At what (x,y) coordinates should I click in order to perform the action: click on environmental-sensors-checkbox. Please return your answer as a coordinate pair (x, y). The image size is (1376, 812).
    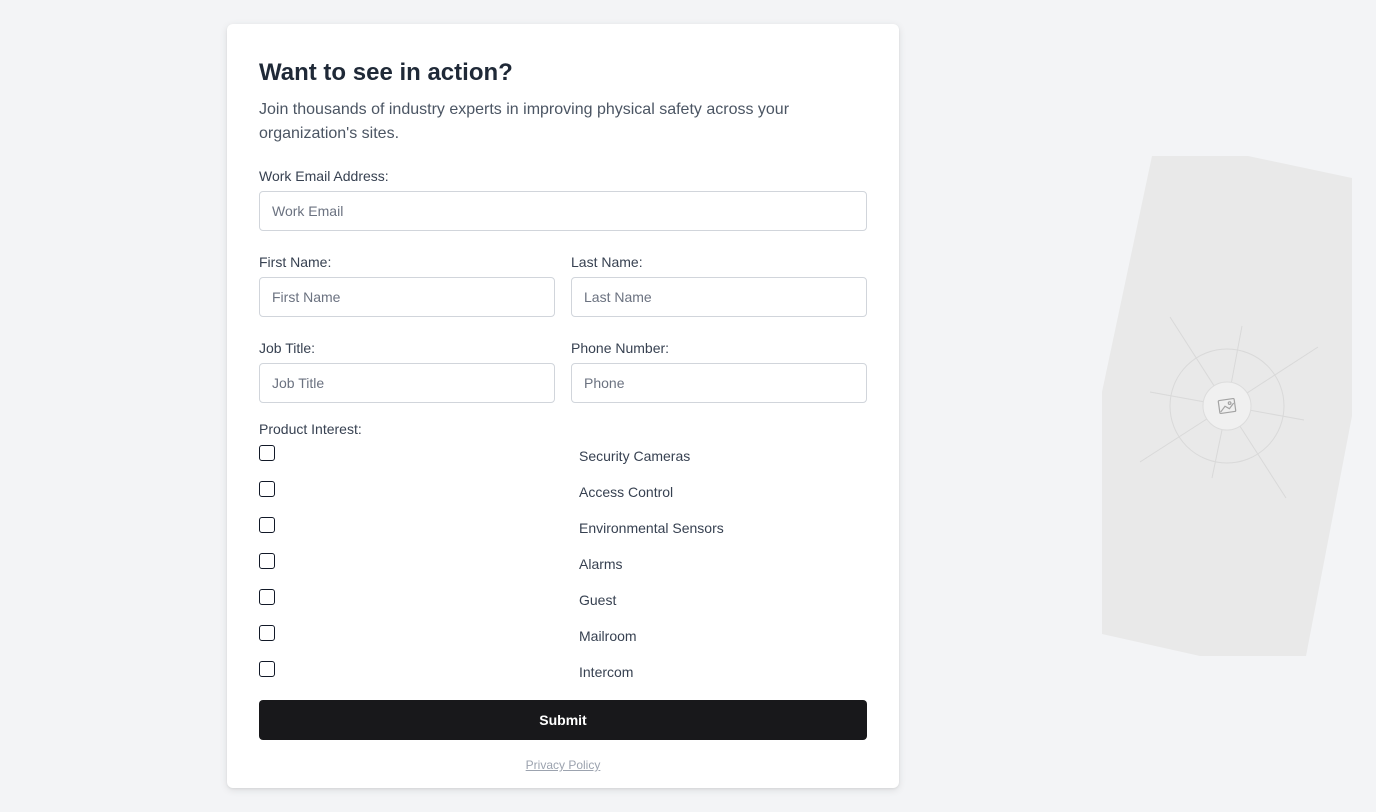
    Looking at the image, I should click on (267, 525).